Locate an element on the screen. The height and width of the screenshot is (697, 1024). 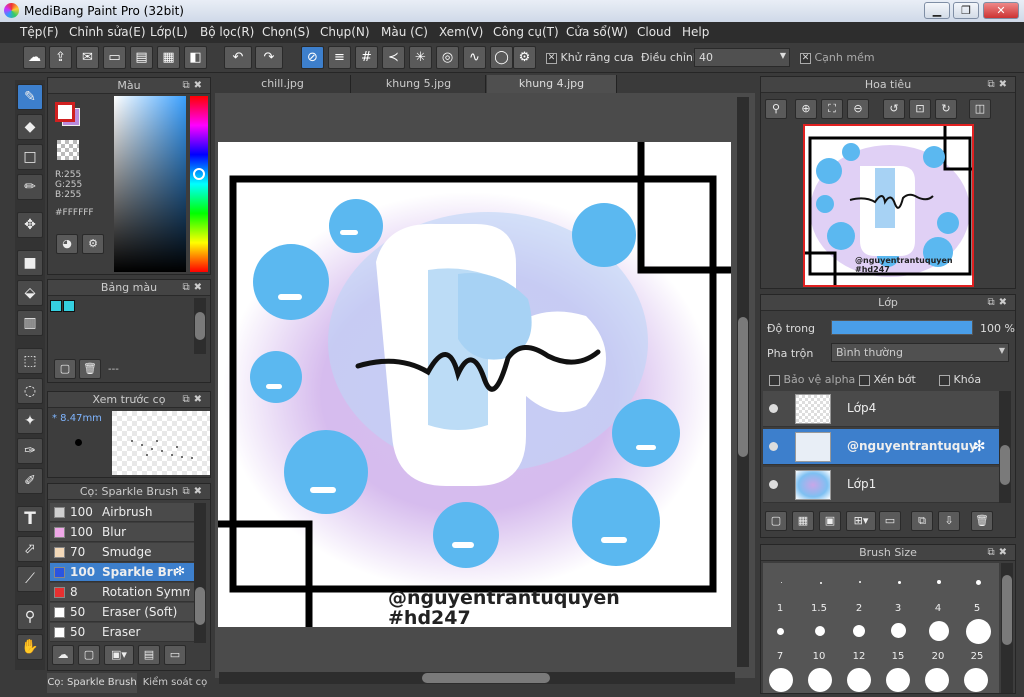
select-eraser-icon: ✐ is located at coordinates (30, 481).